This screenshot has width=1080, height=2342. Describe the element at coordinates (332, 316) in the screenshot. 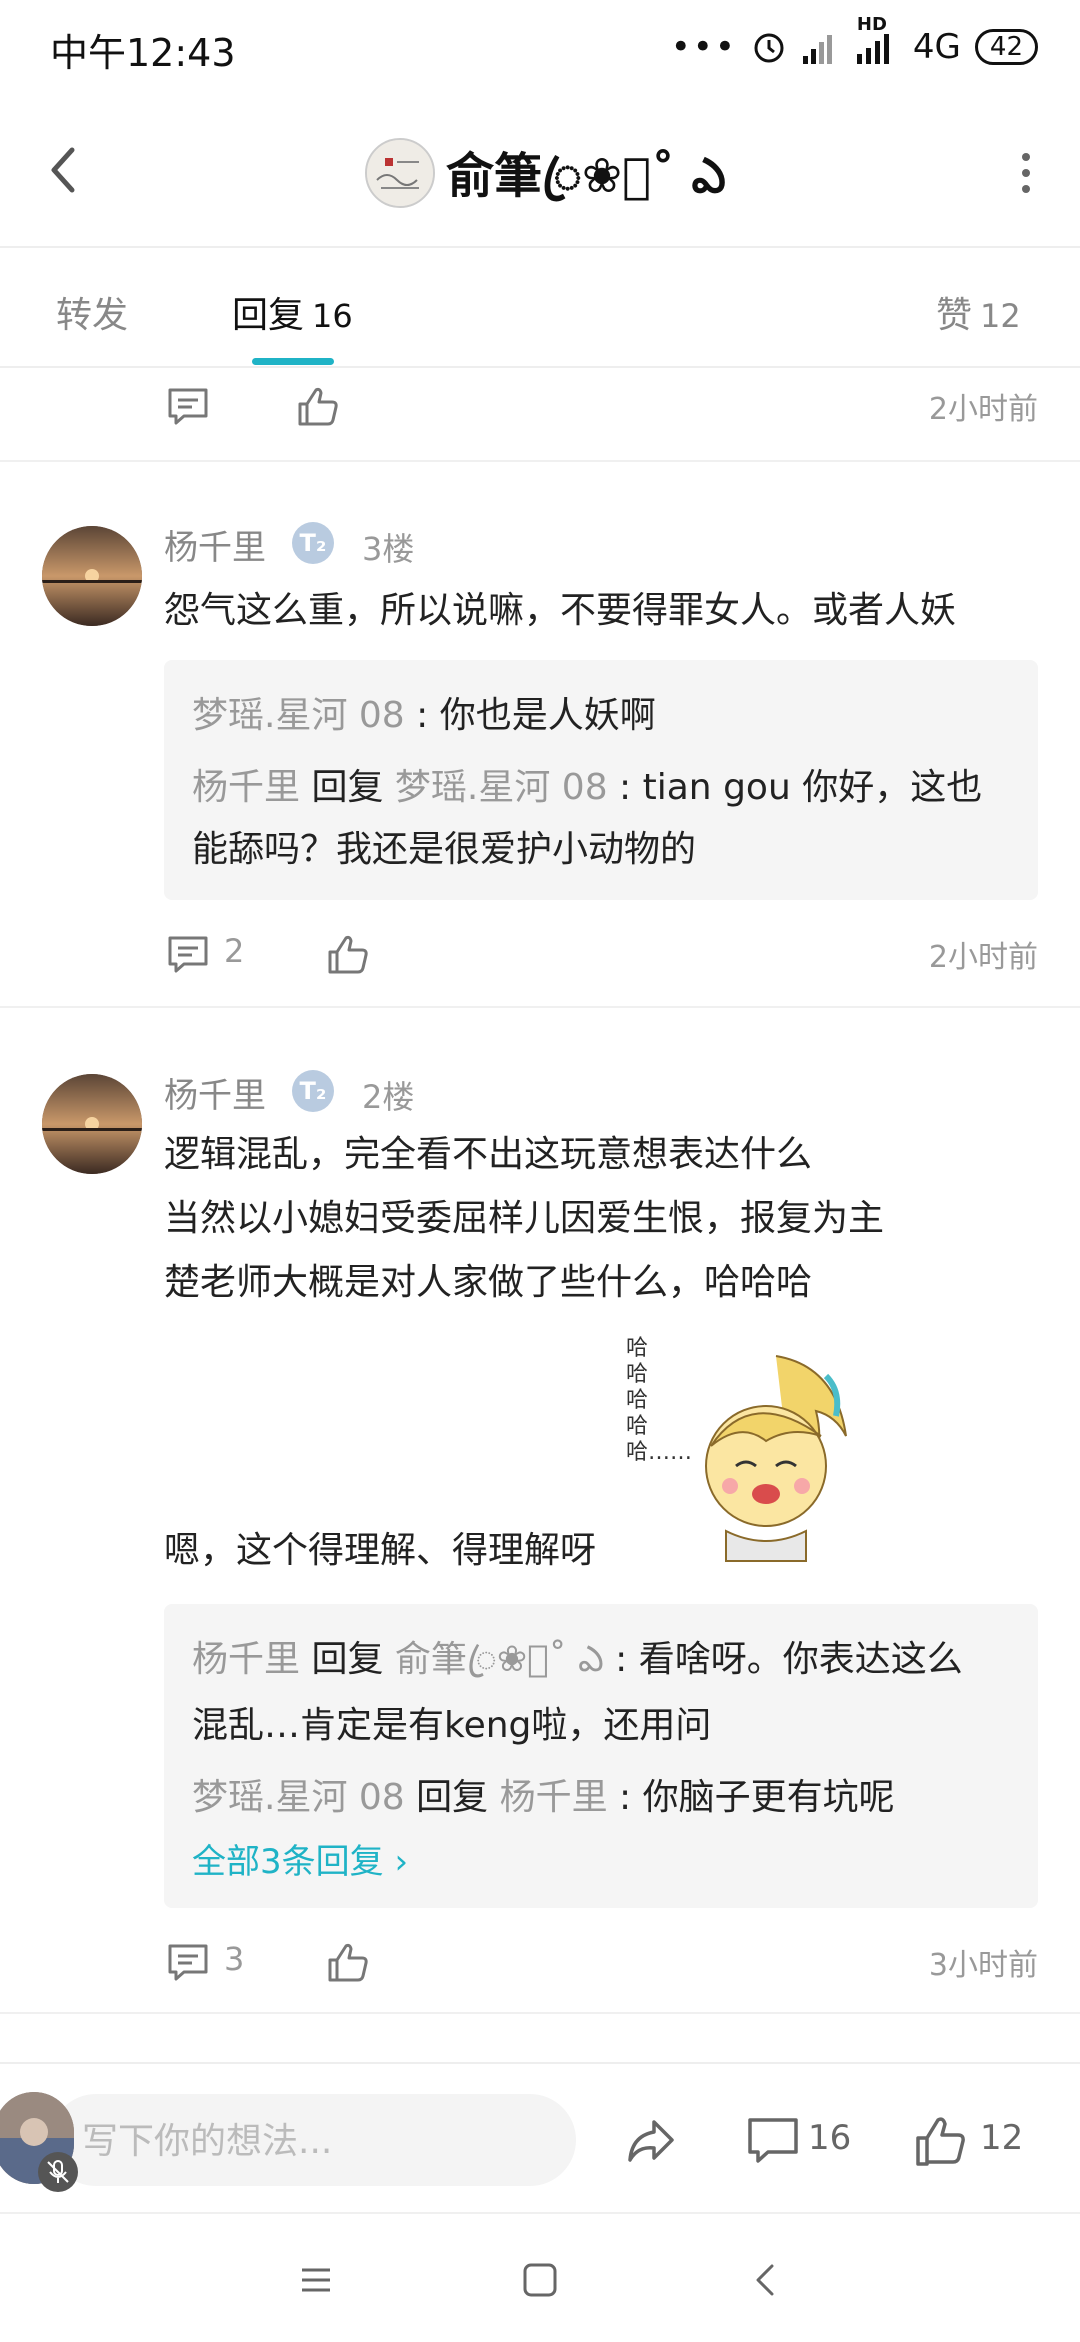

I see `reply-count: 16` at that location.